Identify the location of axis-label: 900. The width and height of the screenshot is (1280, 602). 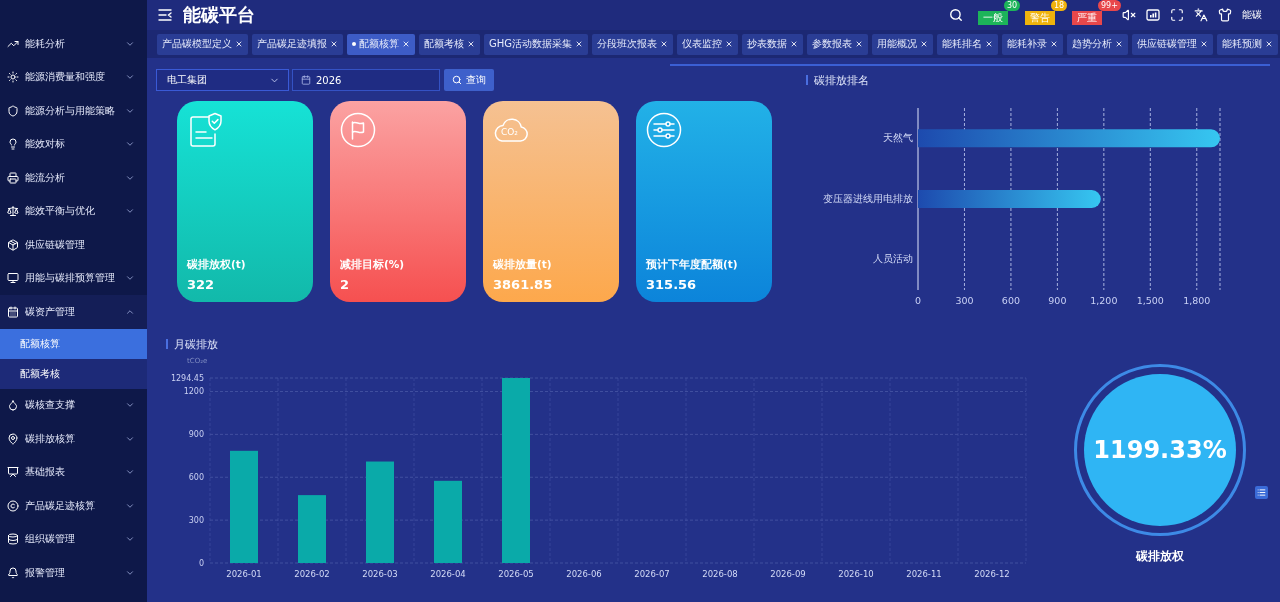
(196, 434).